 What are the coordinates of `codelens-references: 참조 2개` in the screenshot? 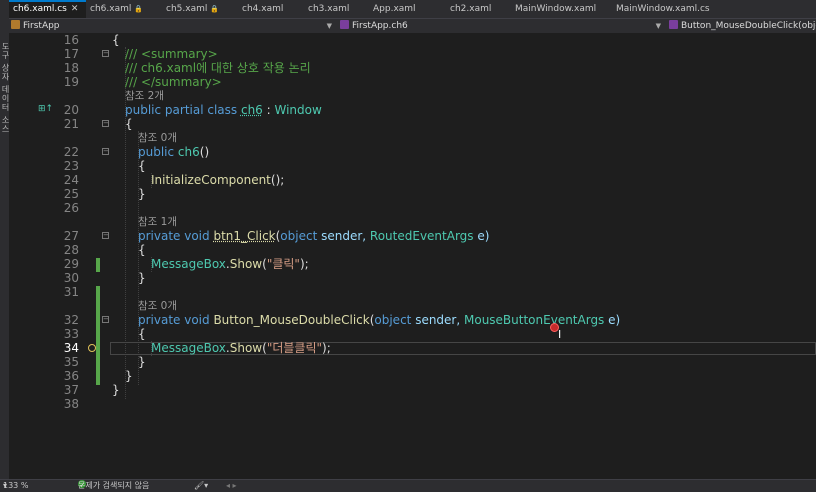 It's located at (144, 96).